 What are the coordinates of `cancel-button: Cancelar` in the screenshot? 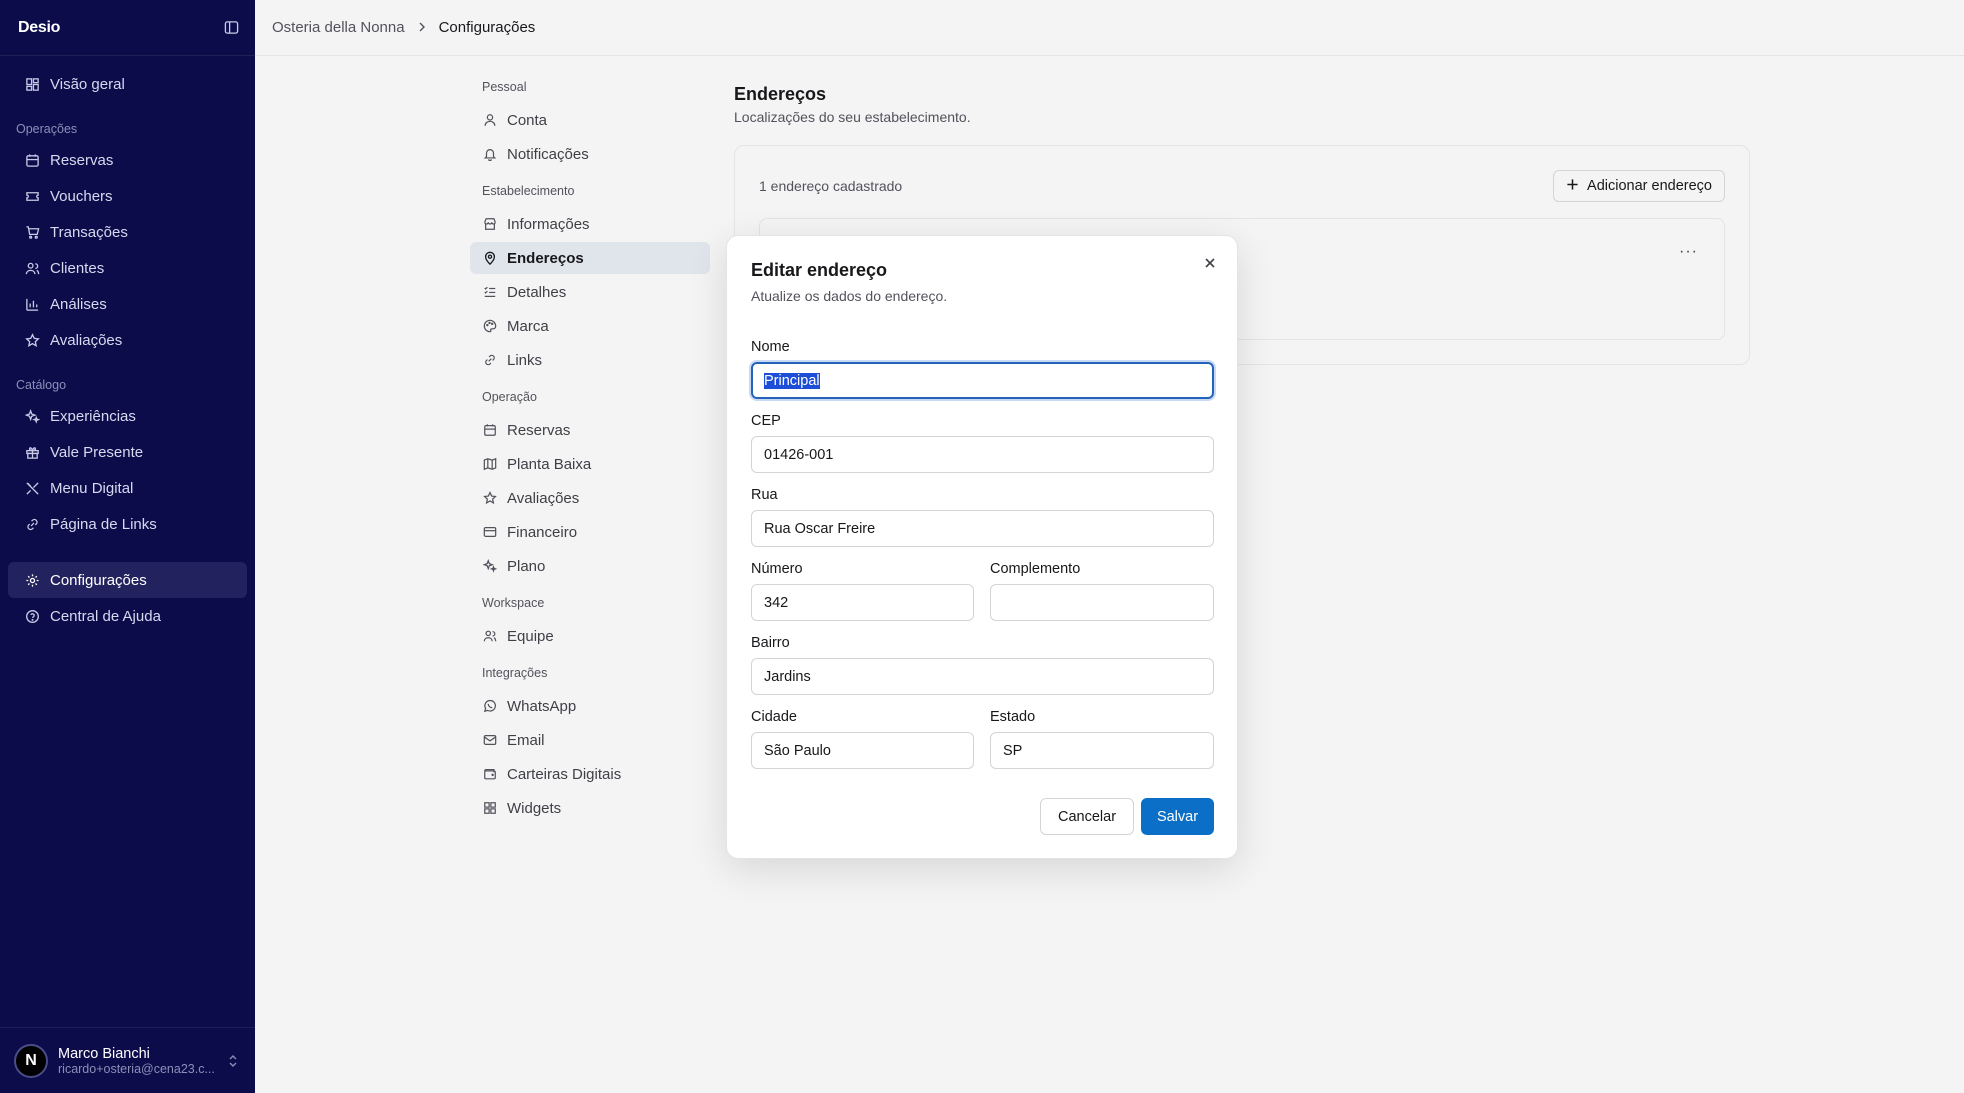 It's located at (1087, 816).